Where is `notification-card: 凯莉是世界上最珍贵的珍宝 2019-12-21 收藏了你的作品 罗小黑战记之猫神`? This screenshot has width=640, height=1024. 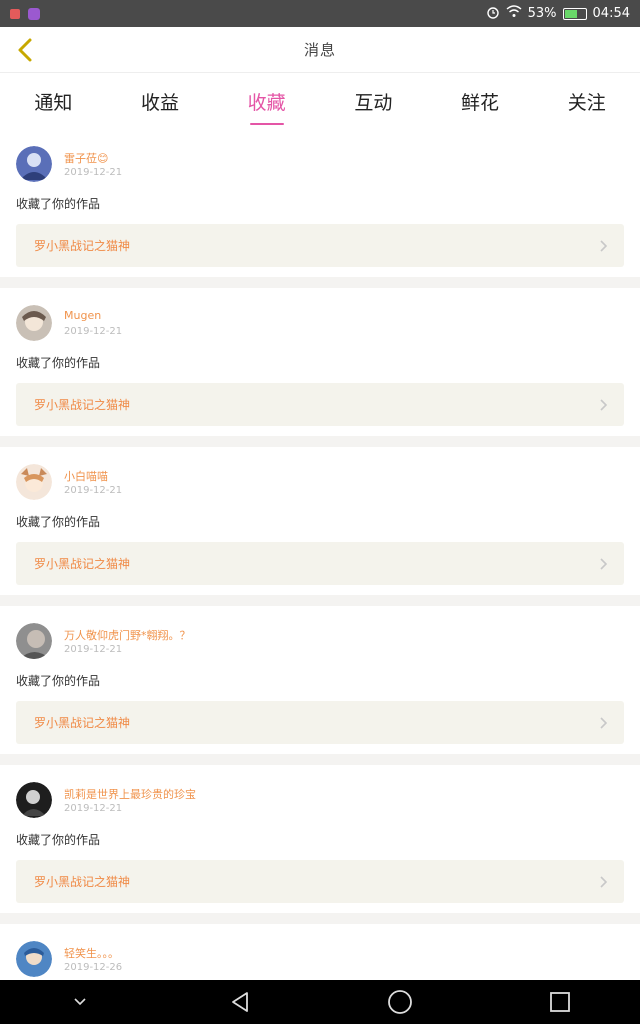
notification-card: 凯莉是世界上最珍贵的珍宝 2019-12-21 收藏了你的作品 罗小黑战记之猫神 is located at coordinates (320, 839).